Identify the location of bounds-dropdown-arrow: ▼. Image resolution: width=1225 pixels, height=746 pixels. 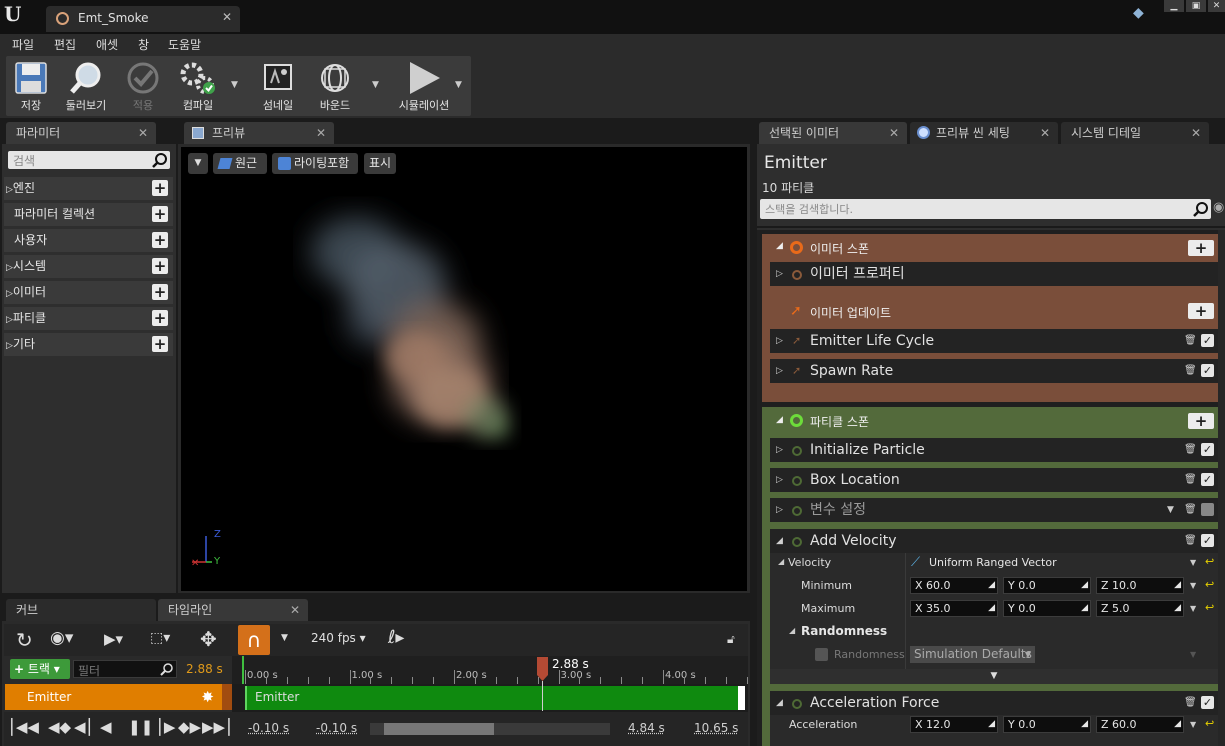
(375, 85).